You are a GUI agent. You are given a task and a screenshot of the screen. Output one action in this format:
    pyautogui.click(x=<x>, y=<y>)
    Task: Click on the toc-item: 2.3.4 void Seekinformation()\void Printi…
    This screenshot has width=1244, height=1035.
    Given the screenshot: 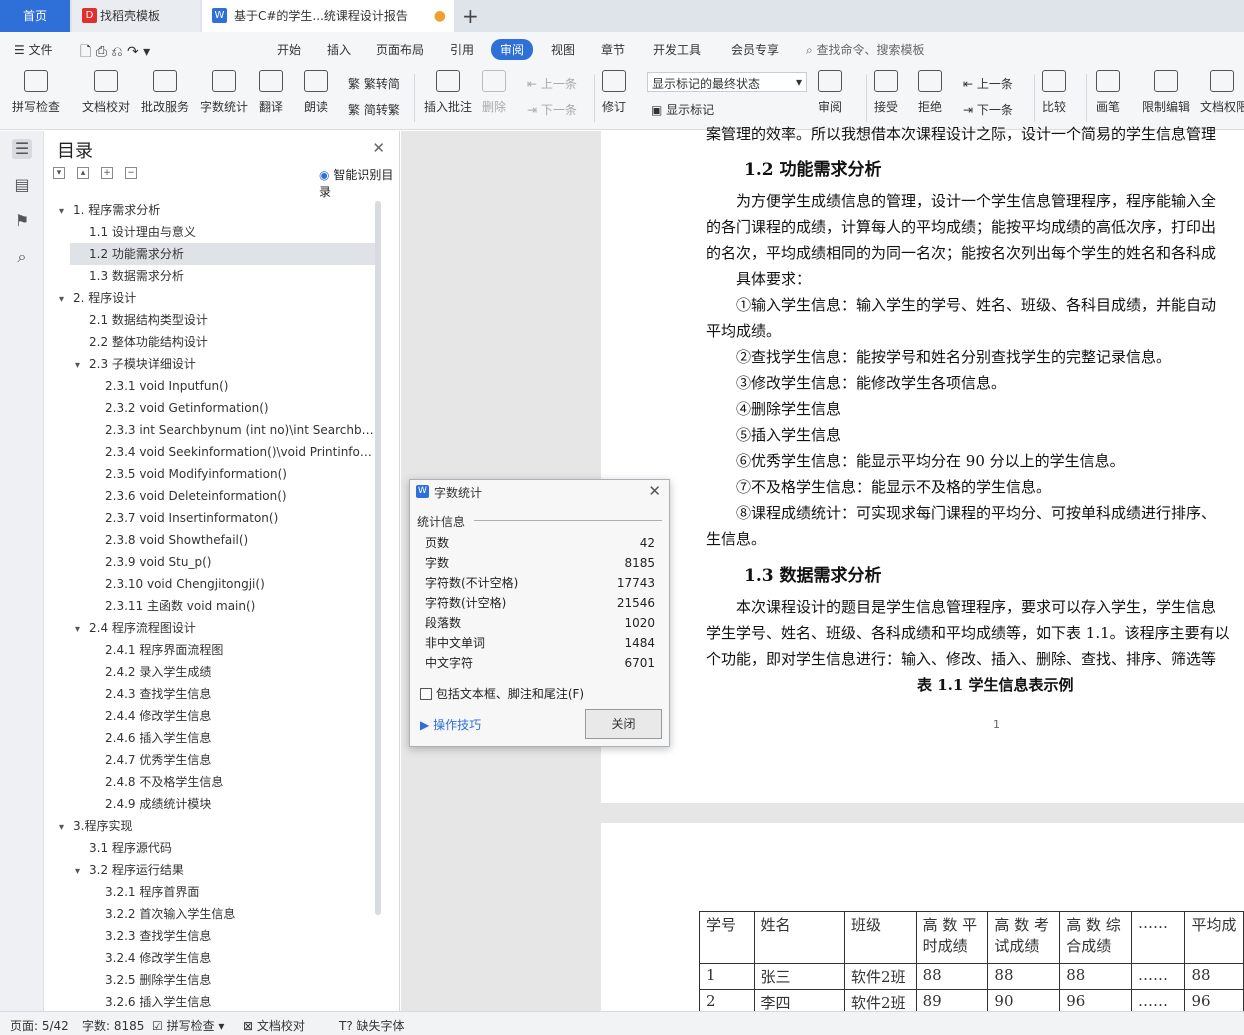 What is the action you would take?
    pyautogui.click(x=233, y=452)
    